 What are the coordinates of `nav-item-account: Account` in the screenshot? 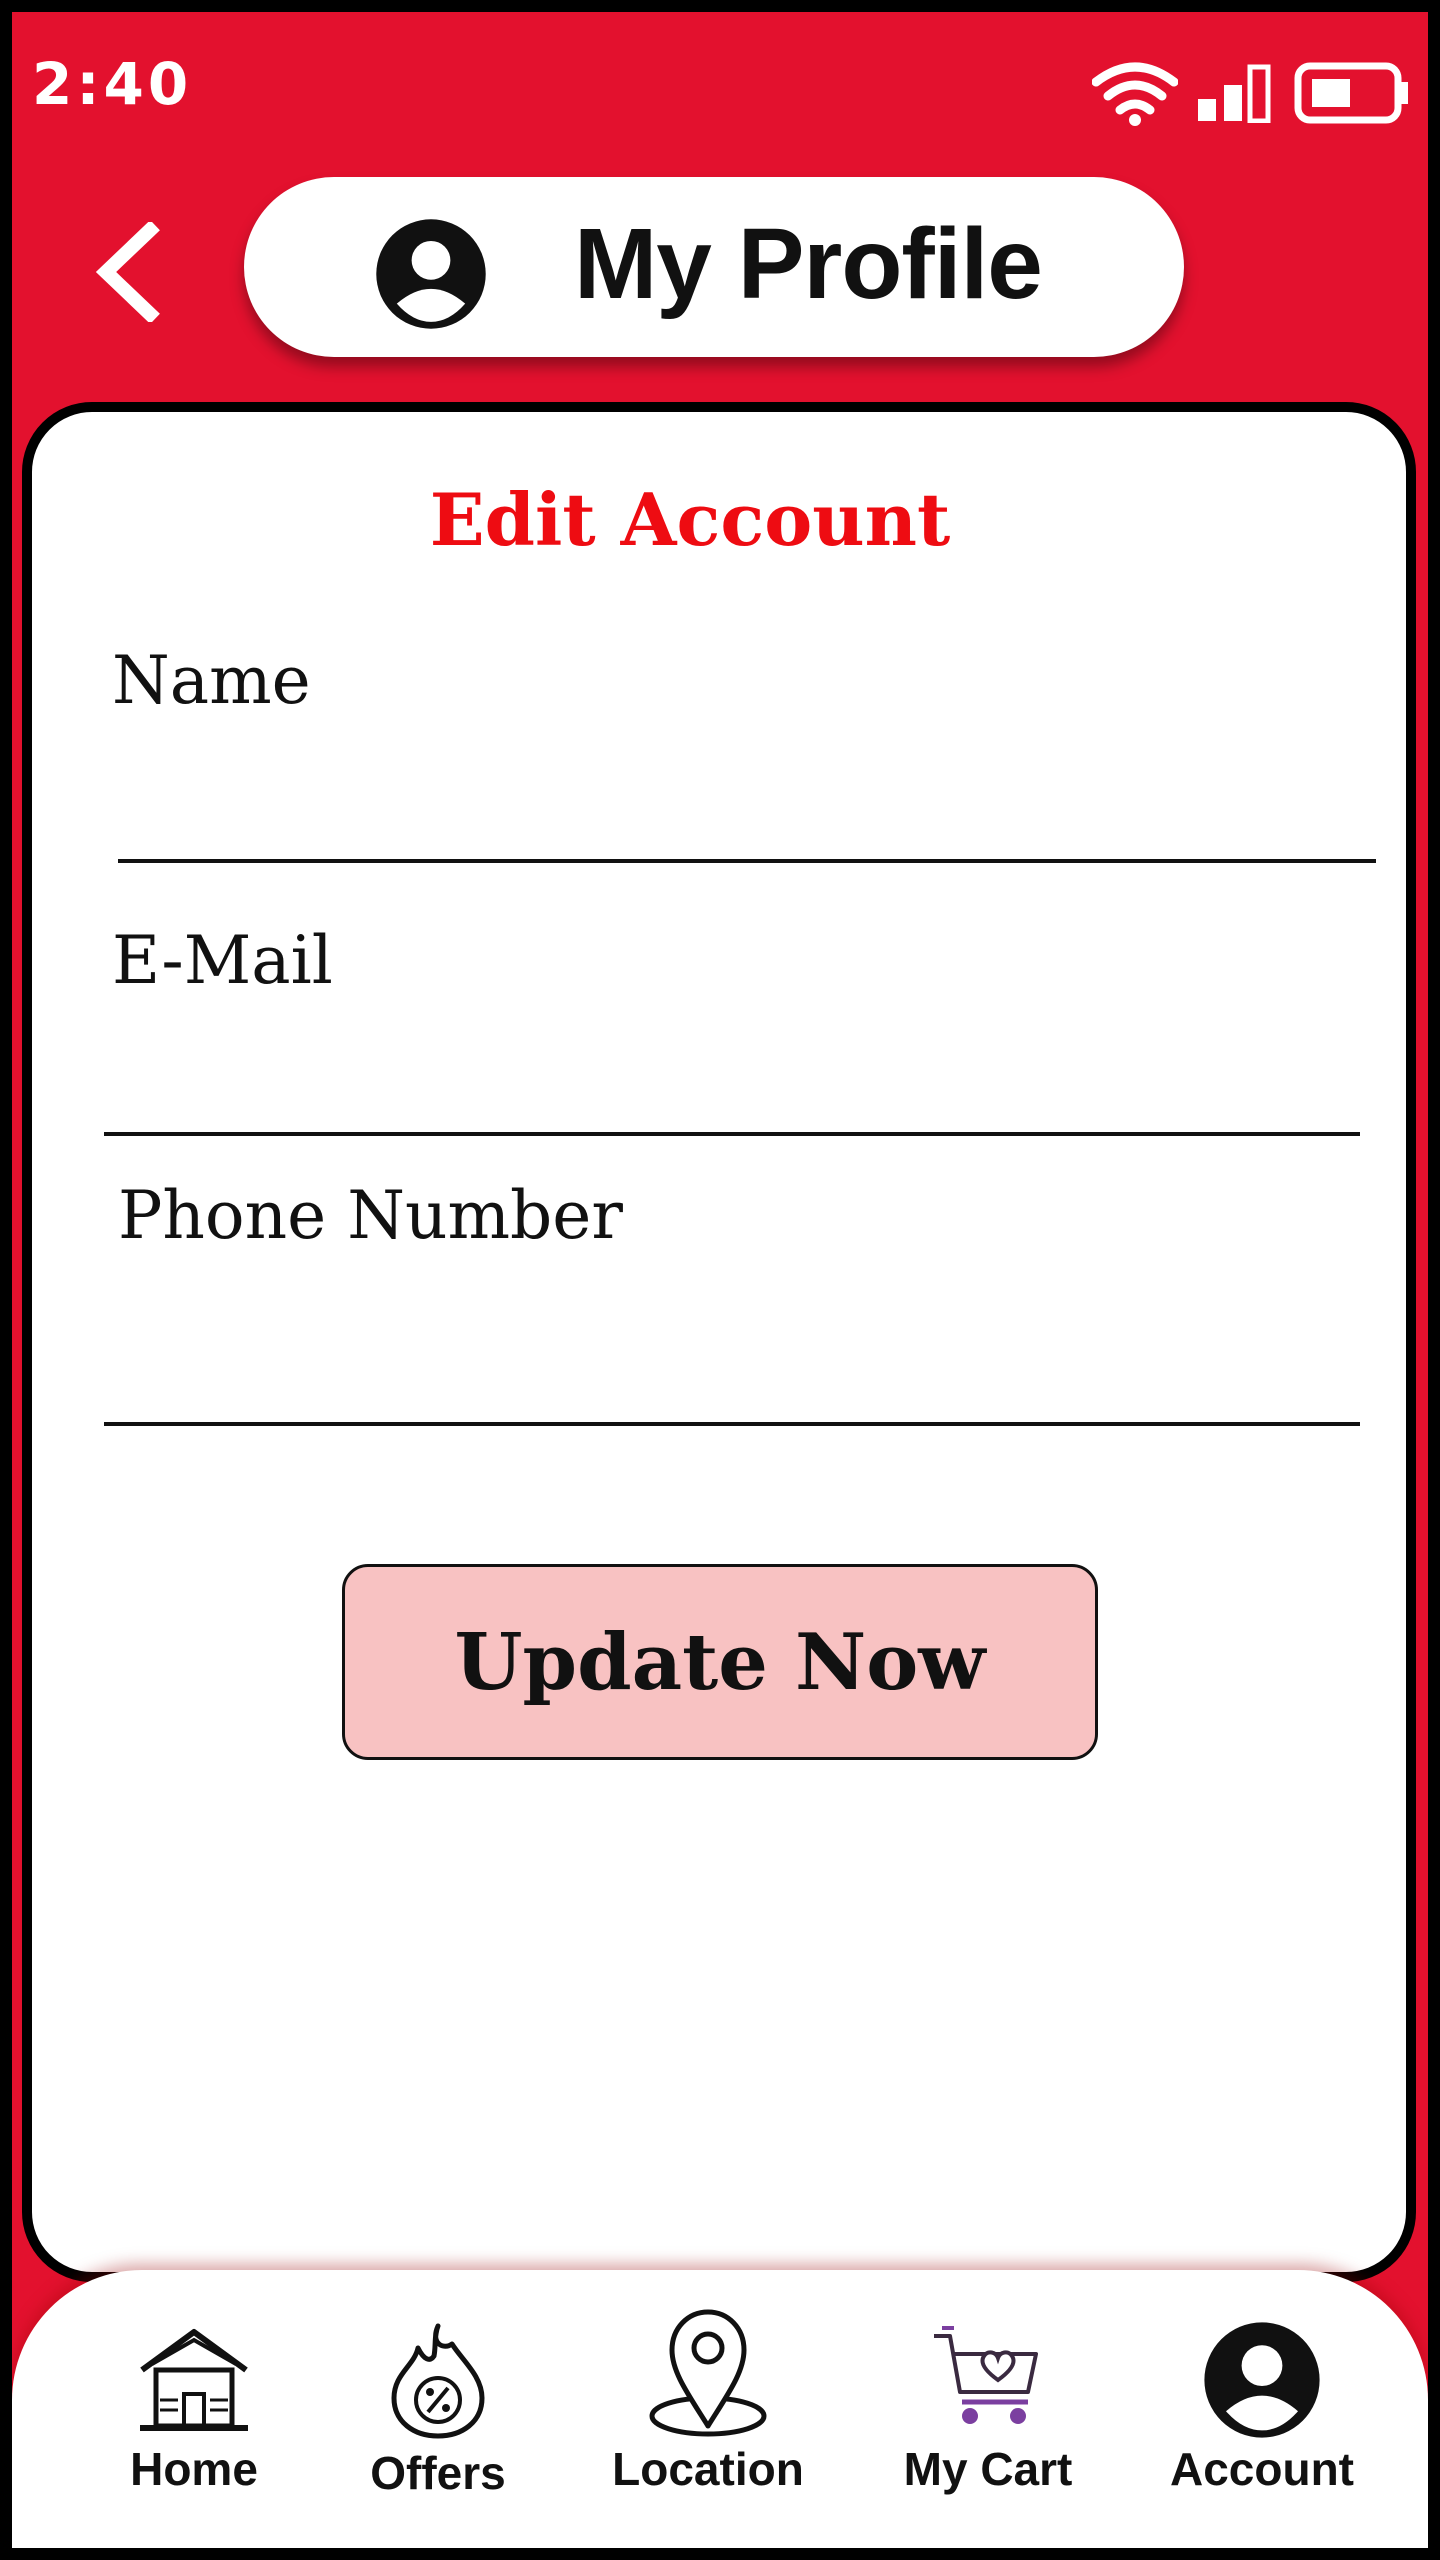 It's located at (1262, 2409).